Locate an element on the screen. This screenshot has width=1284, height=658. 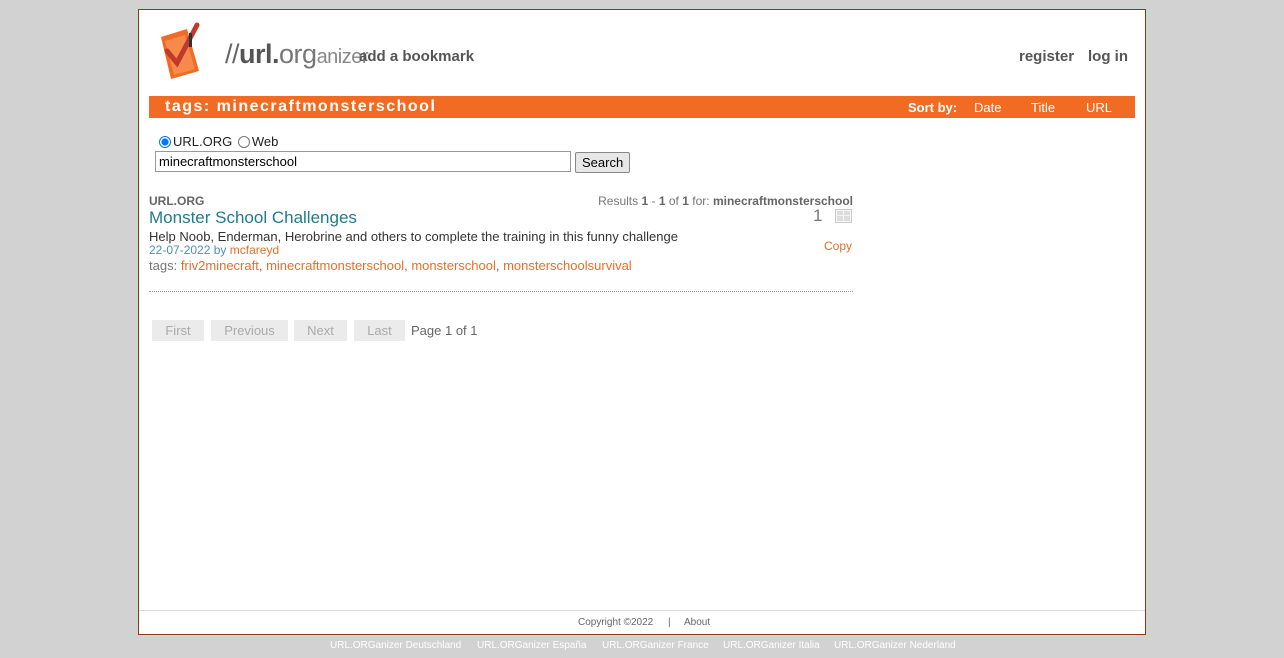
about-link: About is located at coordinates (697, 622).